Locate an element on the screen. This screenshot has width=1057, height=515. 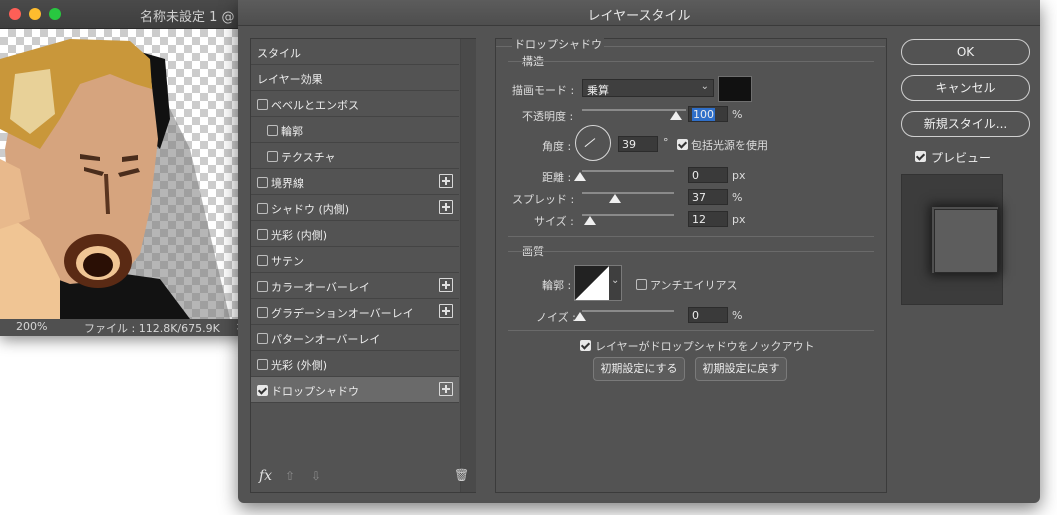
add-color-overlay-plus-icon is located at coordinates (446, 285).